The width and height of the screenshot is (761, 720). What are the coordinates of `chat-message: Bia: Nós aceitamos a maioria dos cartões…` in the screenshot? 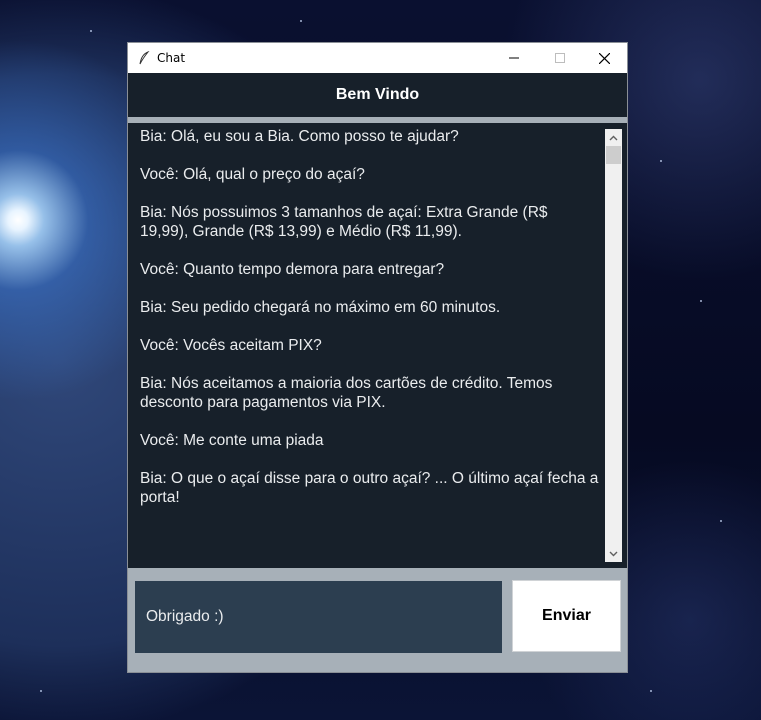 It's located at (348, 393).